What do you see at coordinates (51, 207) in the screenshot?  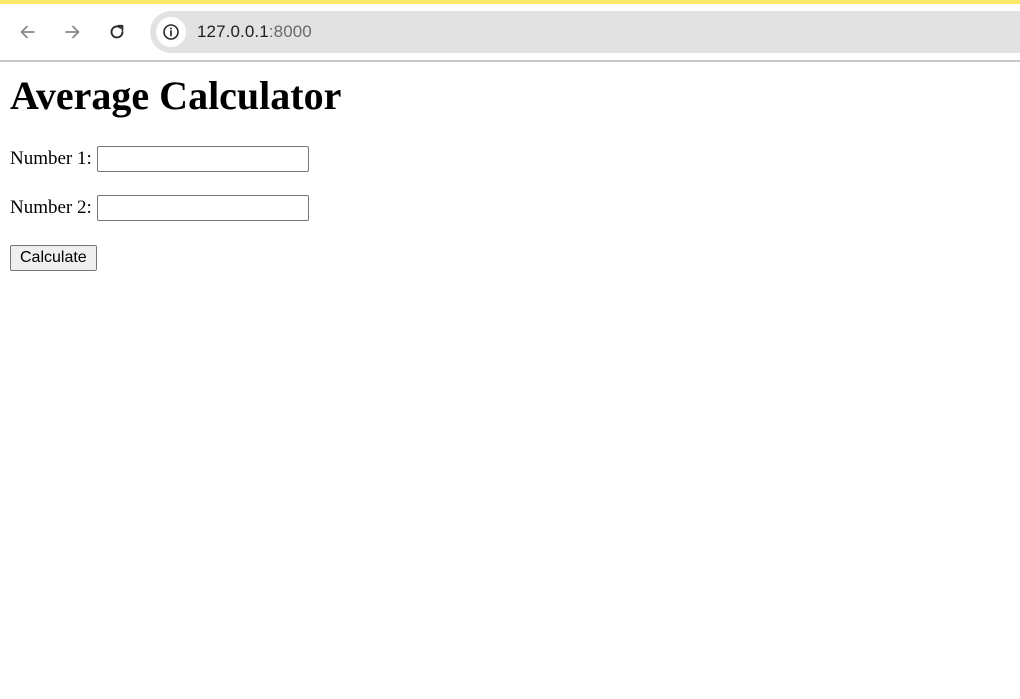 I see `number-2-label: Number 2:` at bounding box center [51, 207].